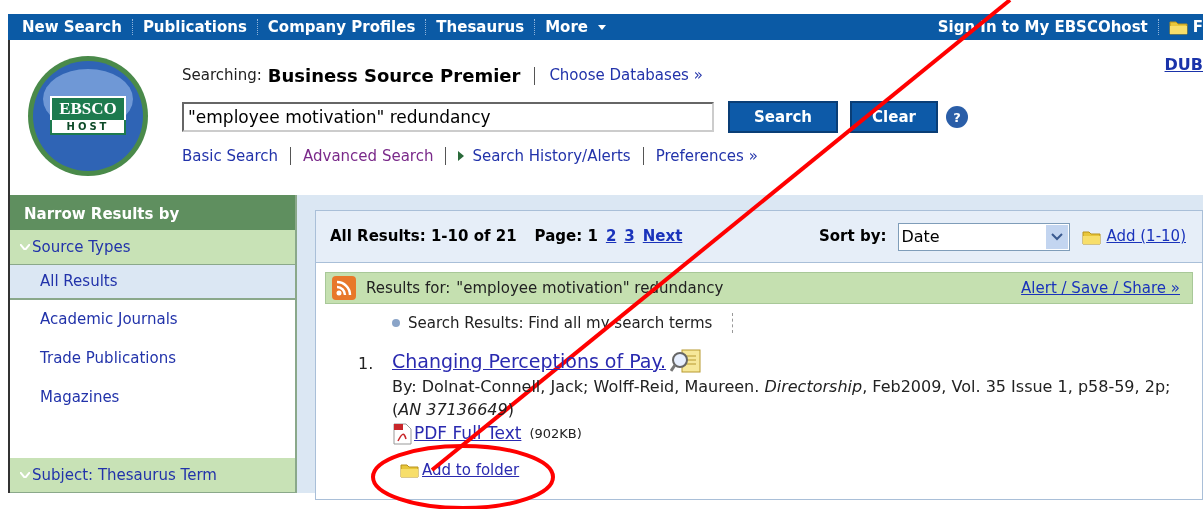 Image resolution: width=1203 pixels, height=509 pixels. Describe the element at coordinates (686, 360) in the screenshot. I see `preview-magnifier-icon` at that location.